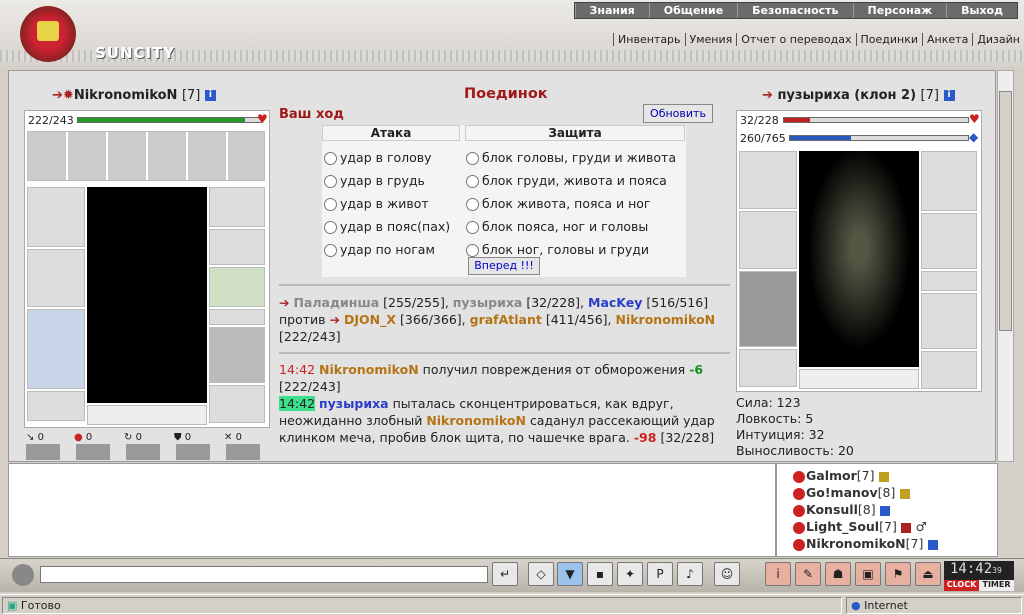 This screenshot has width=1024, height=615. What do you see at coordinates (432, 319) in the screenshot?
I see `hp-text: [366/366],` at bounding box center [432, 319].